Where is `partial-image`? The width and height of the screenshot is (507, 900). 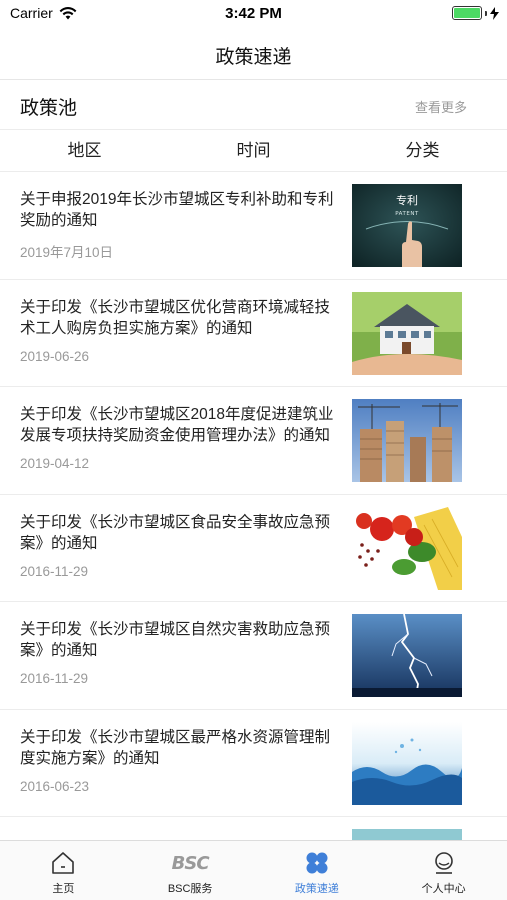 partial-image is located at coordinates (407, 834).